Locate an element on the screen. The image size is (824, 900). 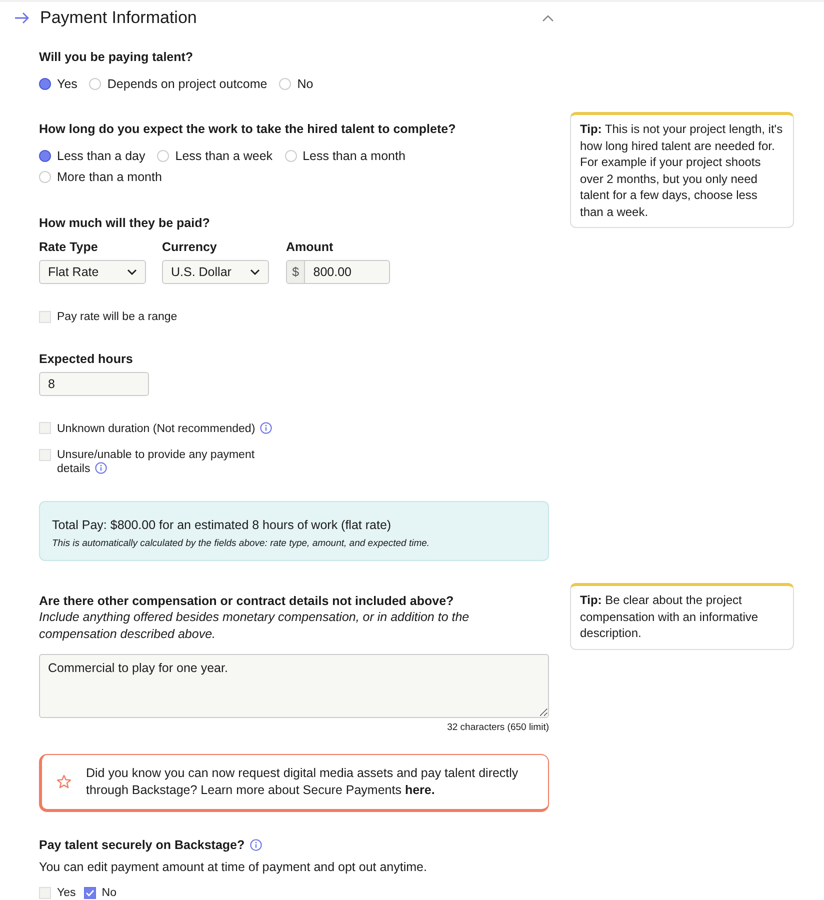
question-label: How much will they be paid? is located at coordinates (125, 223).